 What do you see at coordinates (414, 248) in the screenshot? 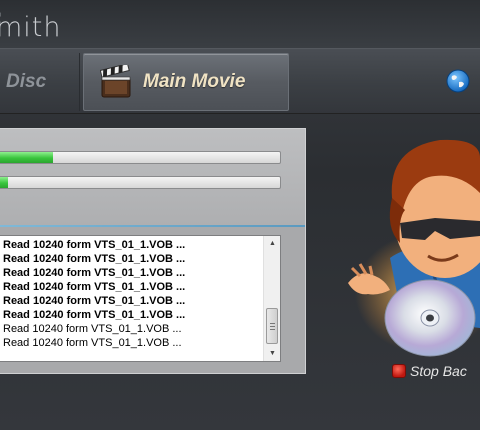
I see `mascot-illustration` at bounding box center [414, 248].